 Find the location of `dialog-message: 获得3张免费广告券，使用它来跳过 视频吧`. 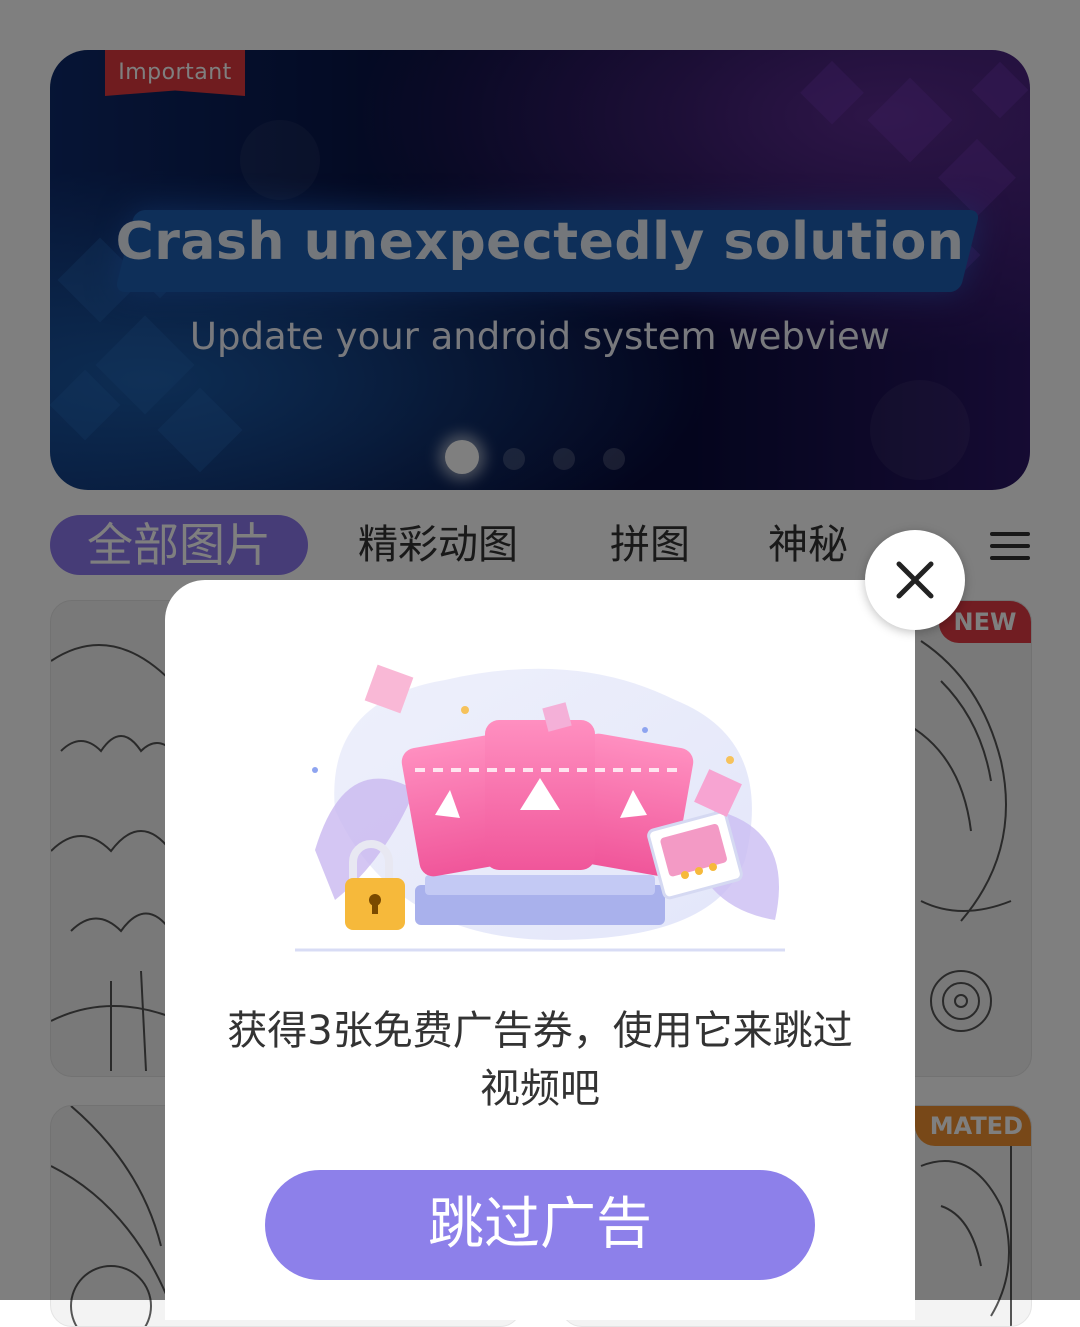

dialog-message: 获得3张免费广告券，使用它来跳过 视频吧 is located at coordinates (540, 1060).